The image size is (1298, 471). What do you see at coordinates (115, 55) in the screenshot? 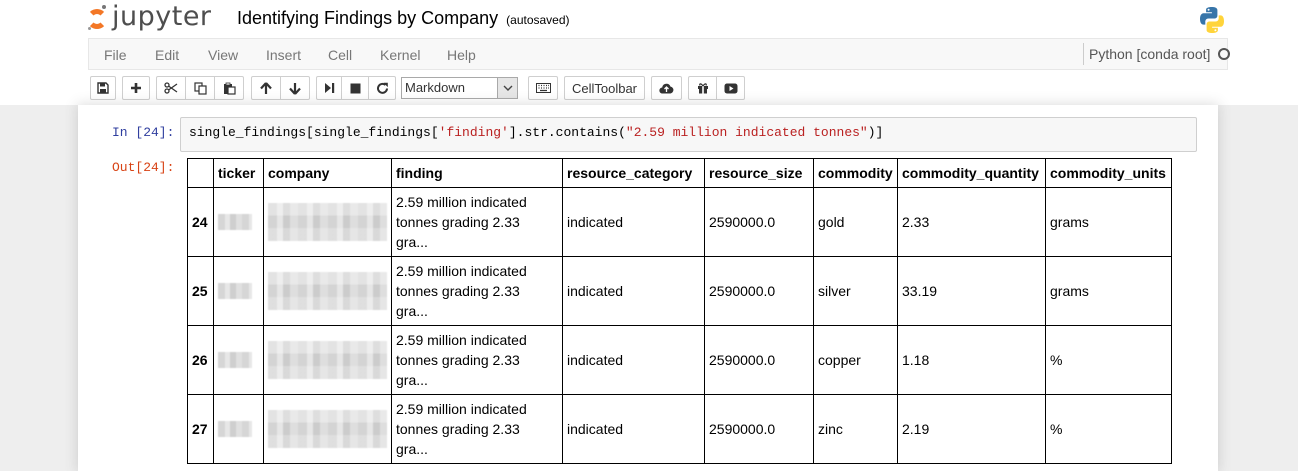
I see `menu-file: File` at bounding box center [115, 55].